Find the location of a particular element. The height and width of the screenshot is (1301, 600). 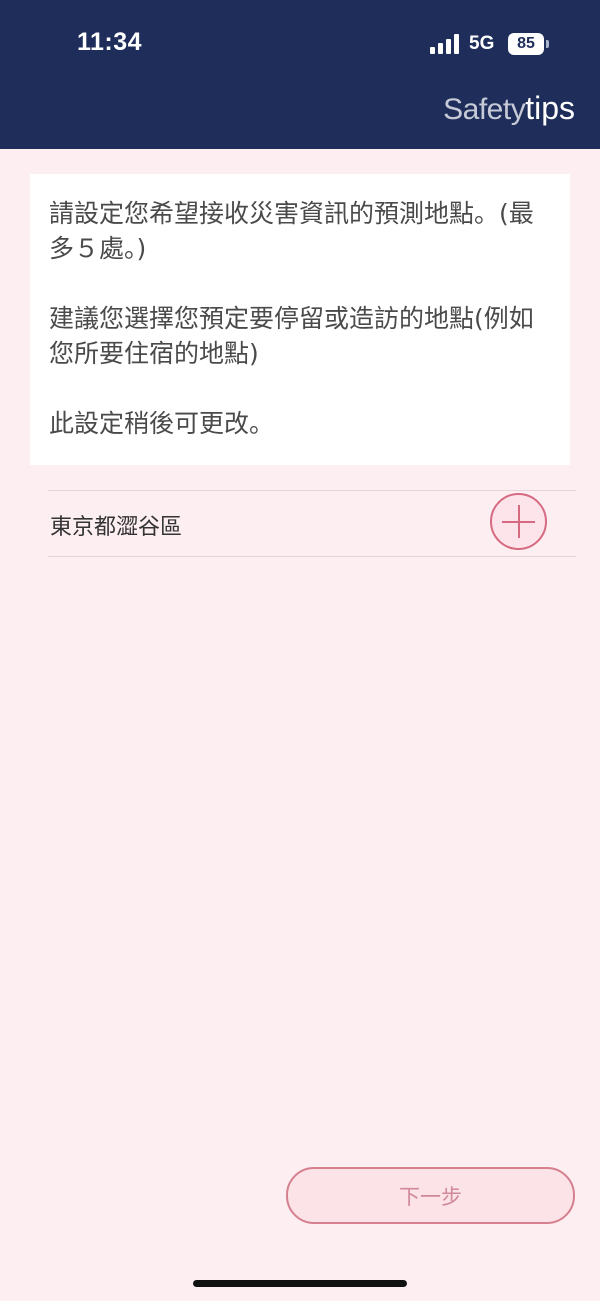

cellular-signal-icon is located at coordinates (446, 44).